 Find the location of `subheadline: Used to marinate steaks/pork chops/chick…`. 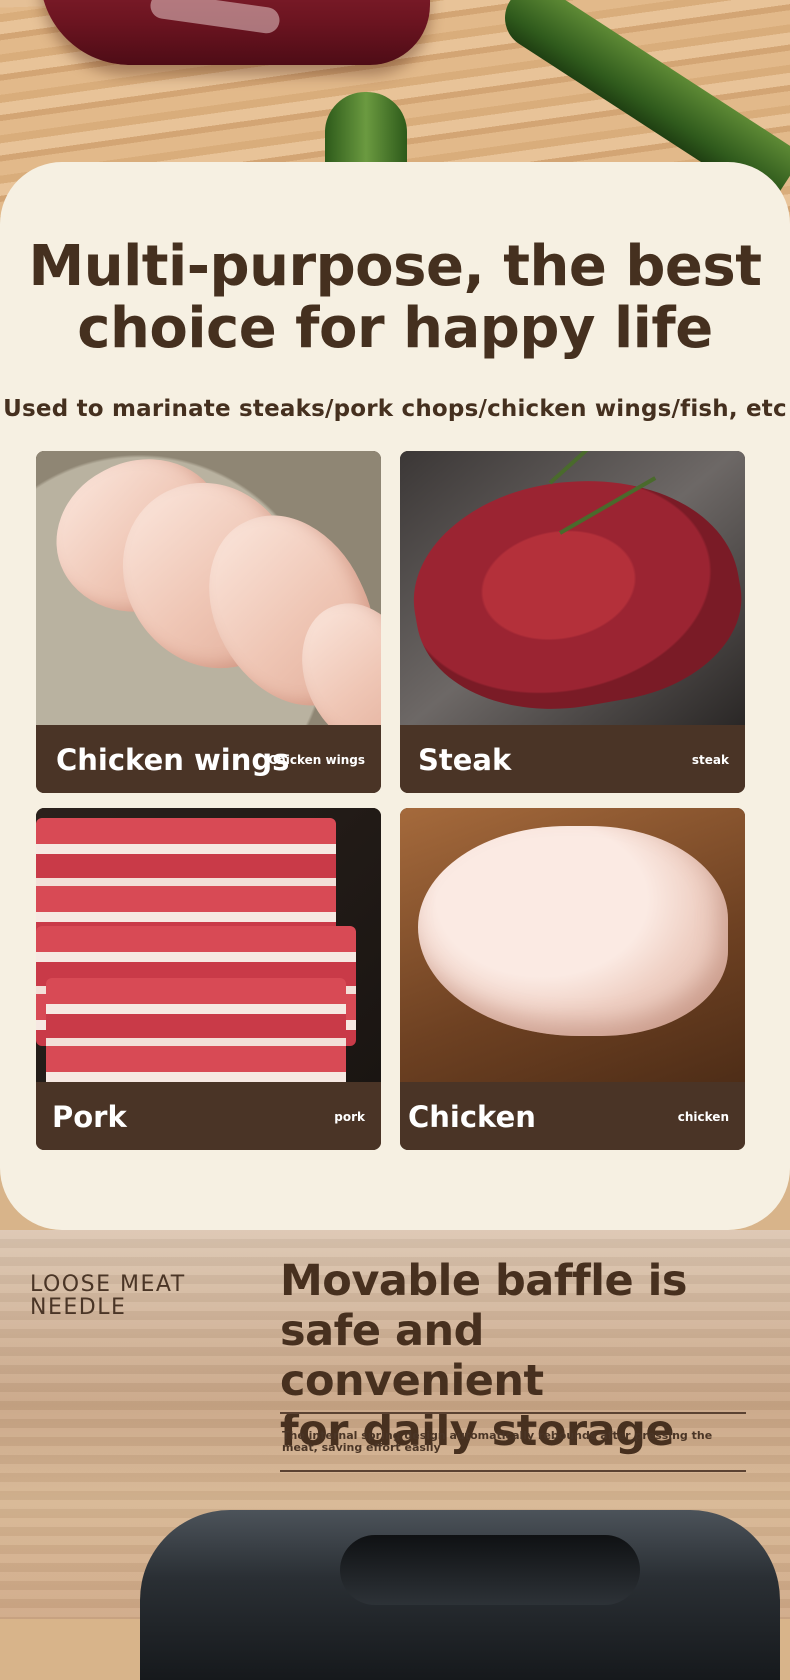

subheadline: Used to marinate steaks/pork chops/chick… is located at coordinates (395, 409).